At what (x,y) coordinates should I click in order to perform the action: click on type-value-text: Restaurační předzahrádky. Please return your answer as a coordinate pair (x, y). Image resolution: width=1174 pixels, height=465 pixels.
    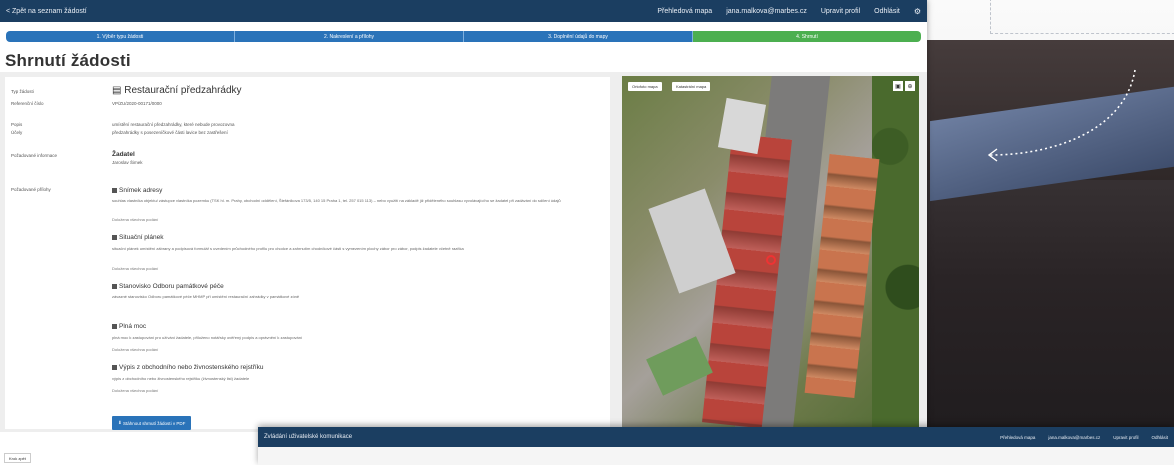
    Looking at the image, I should click on (183, 90).